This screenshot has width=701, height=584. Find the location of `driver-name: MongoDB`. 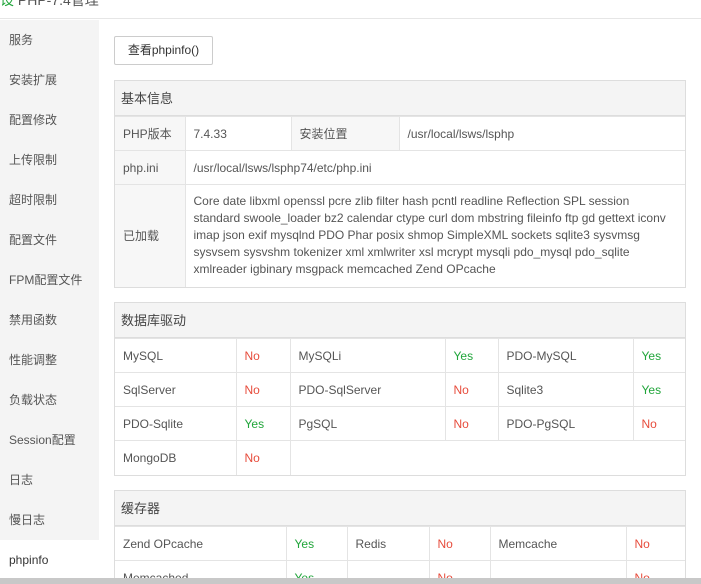

driver-name: MongoDB is located at coordinates (176, 457).